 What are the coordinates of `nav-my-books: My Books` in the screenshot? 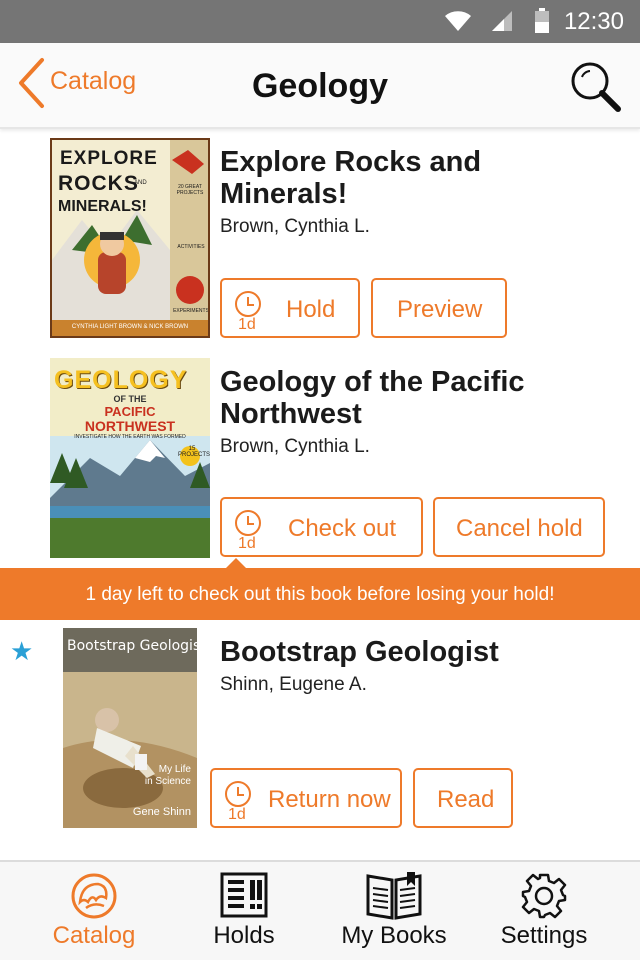 It's located at (394, 911).